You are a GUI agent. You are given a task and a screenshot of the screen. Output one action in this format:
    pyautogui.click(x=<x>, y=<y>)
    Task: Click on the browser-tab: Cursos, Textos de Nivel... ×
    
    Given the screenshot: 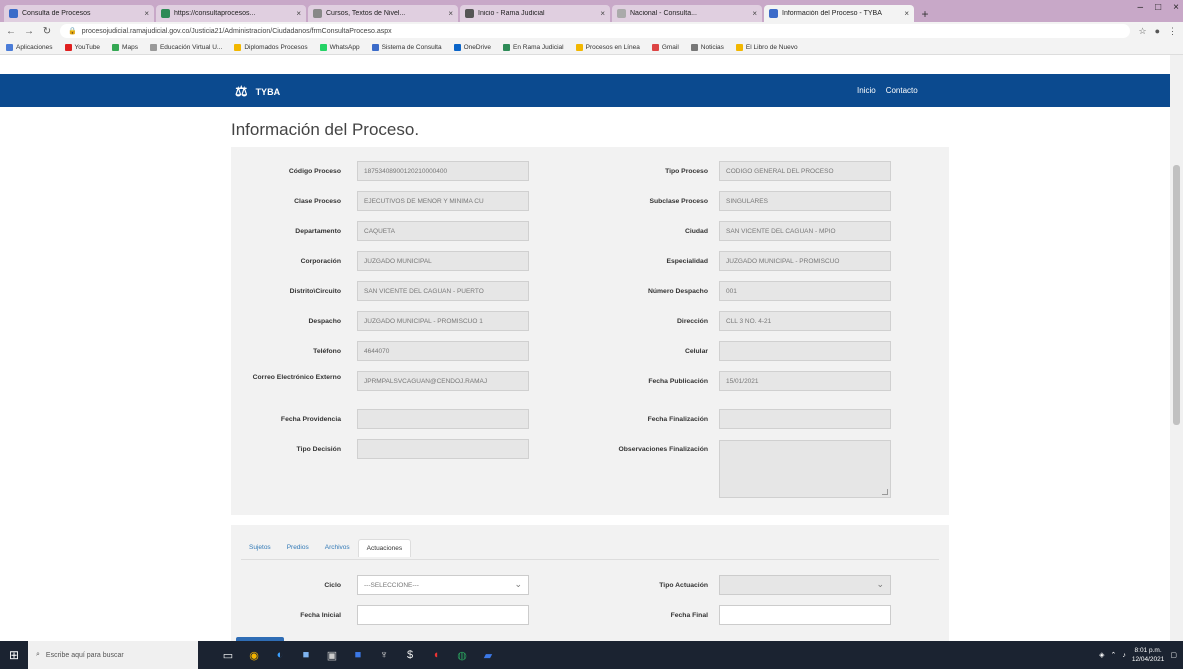 What is the action you would take?
    pyautogui.click(x=383, y=13)
    